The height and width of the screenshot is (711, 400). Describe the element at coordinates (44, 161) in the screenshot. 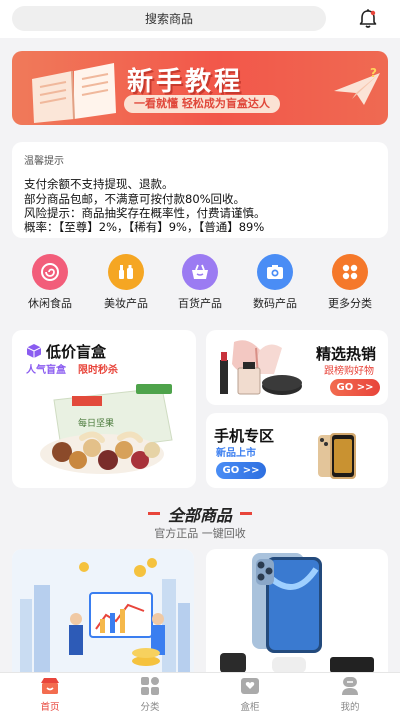

I see `notice-title: 温馨提示` at that location.